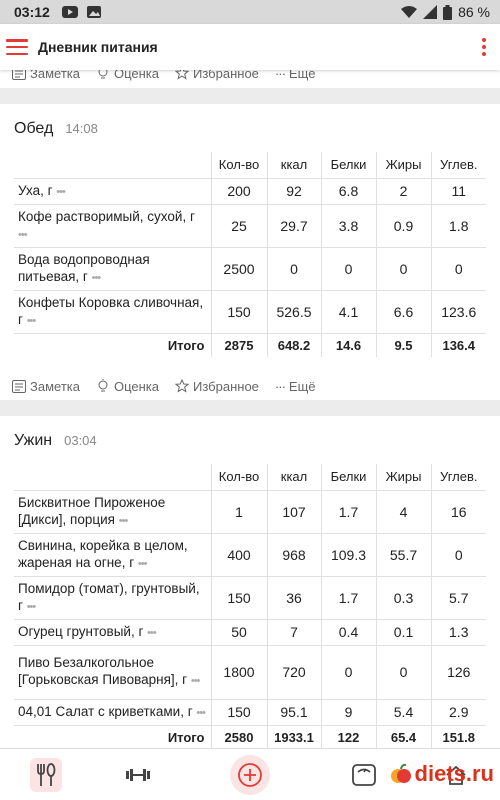 The width and height of the screenshot is (500, 800). Describe the element at coordinates (458, 598) in the screenshot. I see `carbs-cell: 5.7` at that location.